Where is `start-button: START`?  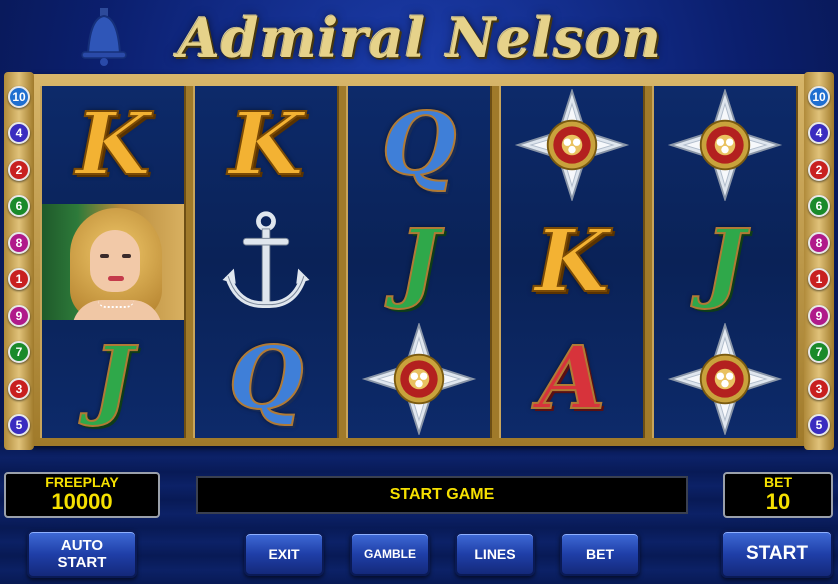 start-button: START is located at coordinates (777, 554).